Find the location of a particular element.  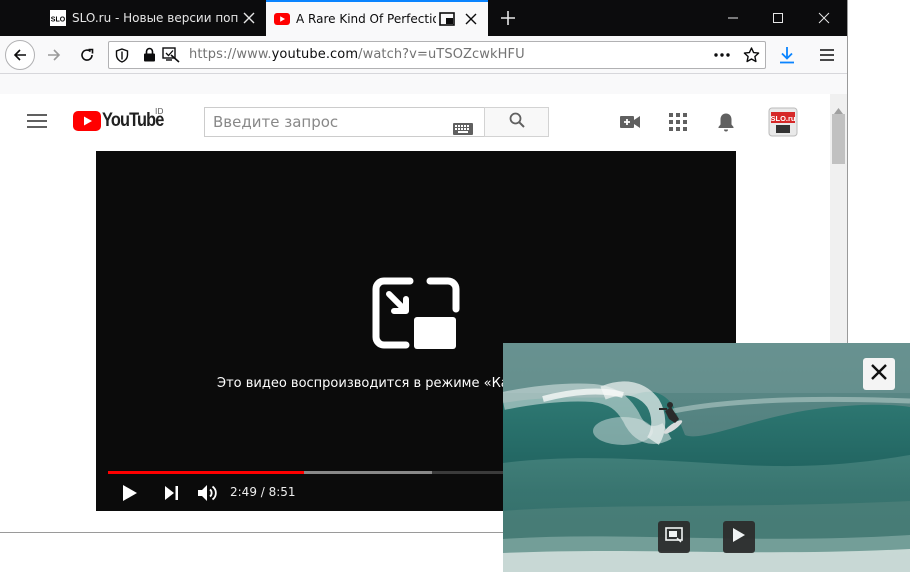

search-placeholder: Введите запрос is located at coordinates (276, 122).